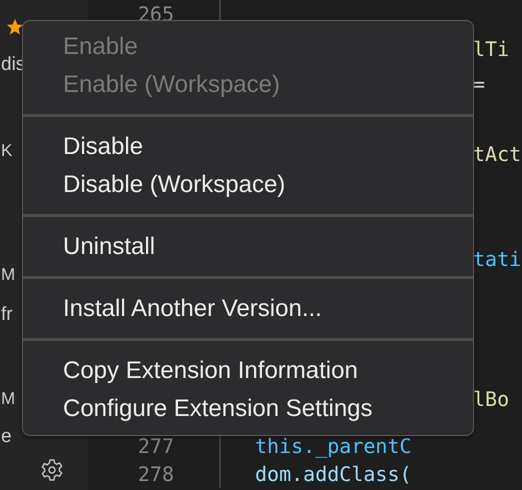 This screenshot has height=490, width=522. I want to click on code-text: lBo, so click(491, 398).